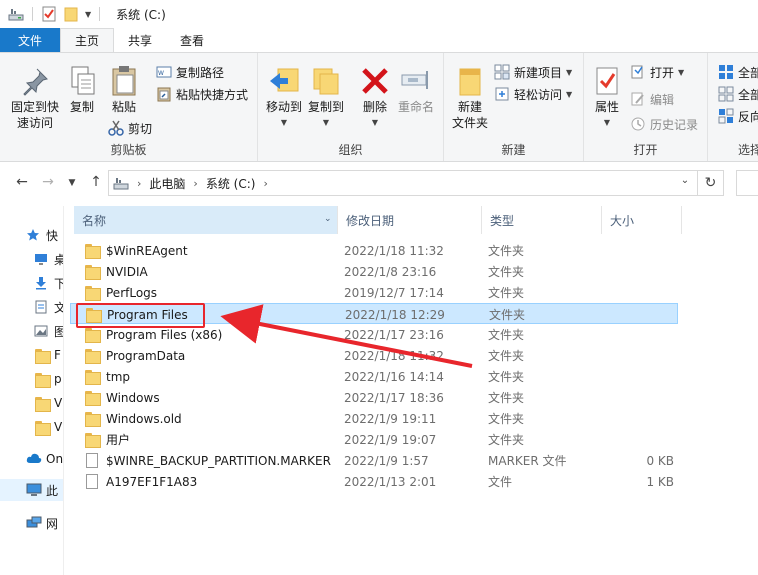 This screenshot has height=575, width=758. I want to click on tab-home: 主页, so click(87, 40).